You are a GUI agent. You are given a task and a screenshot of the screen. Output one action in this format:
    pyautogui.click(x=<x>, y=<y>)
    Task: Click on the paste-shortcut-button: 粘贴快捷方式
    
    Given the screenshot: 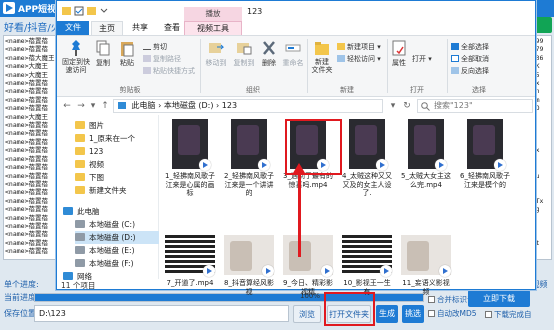 What is the action you would take?
    pyautogui.click(x=169, y=71)
    